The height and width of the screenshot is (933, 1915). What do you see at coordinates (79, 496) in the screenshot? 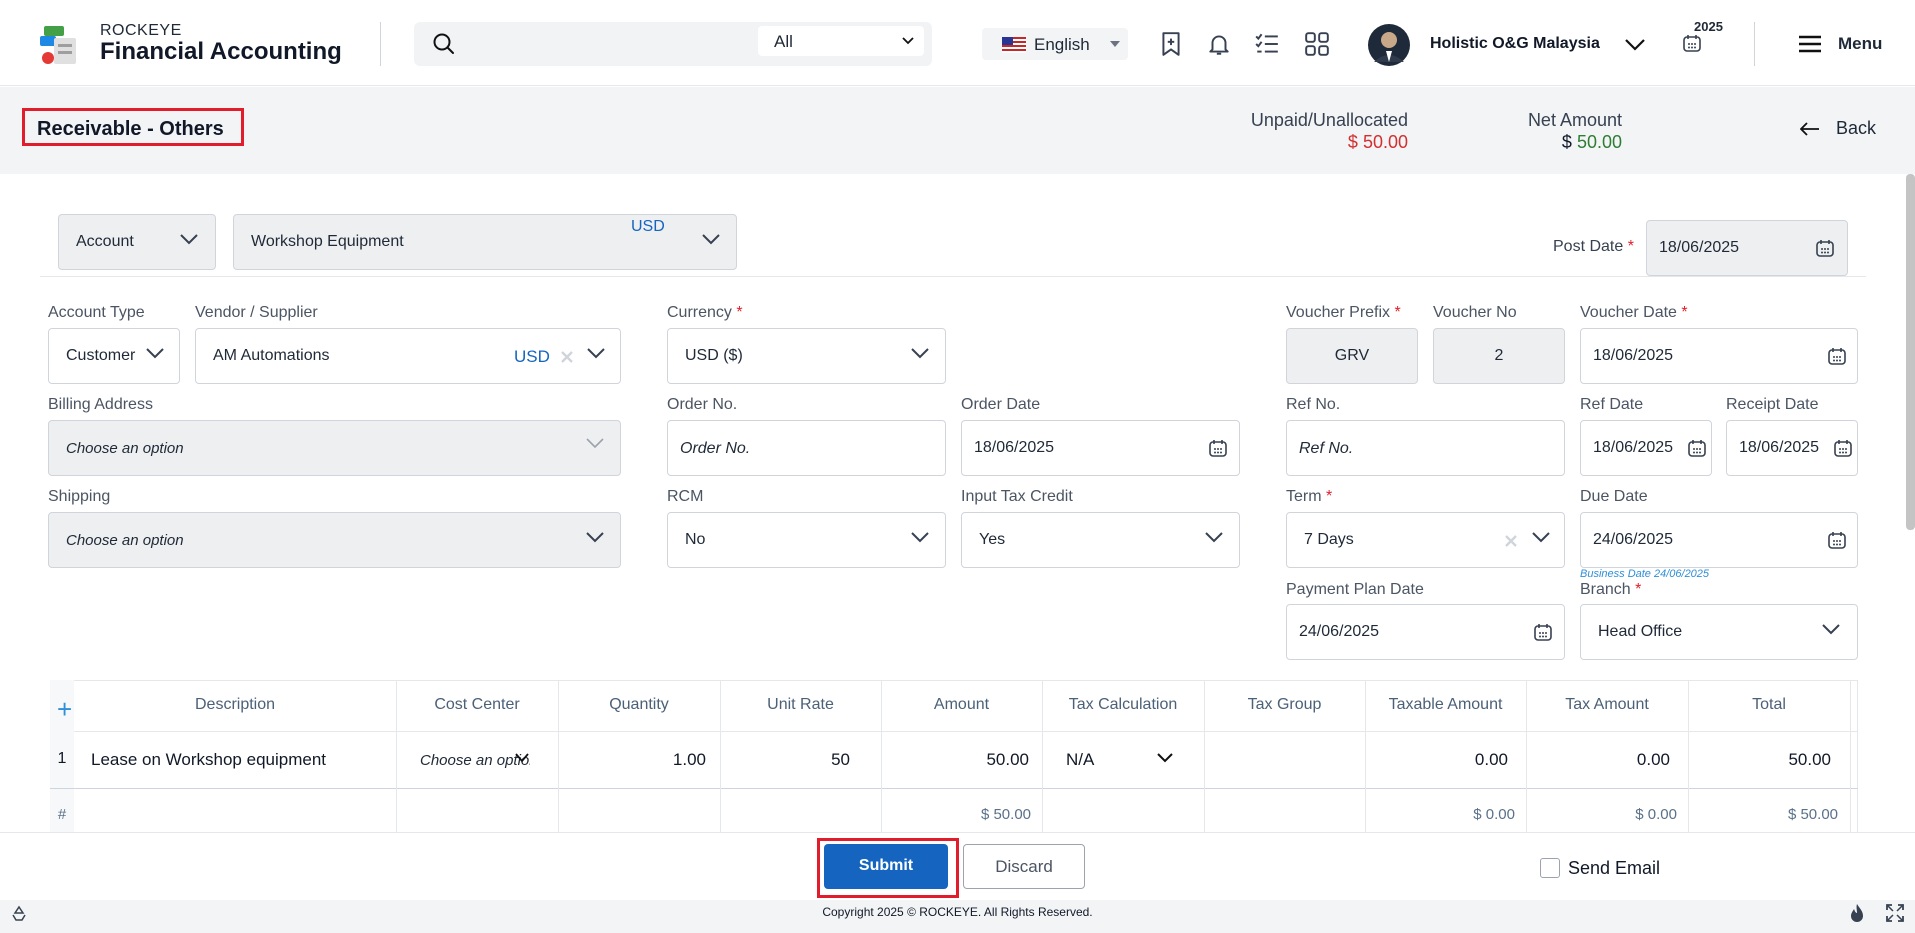
I see `shipping-label: Shipping` at bounding box center [79, 496].